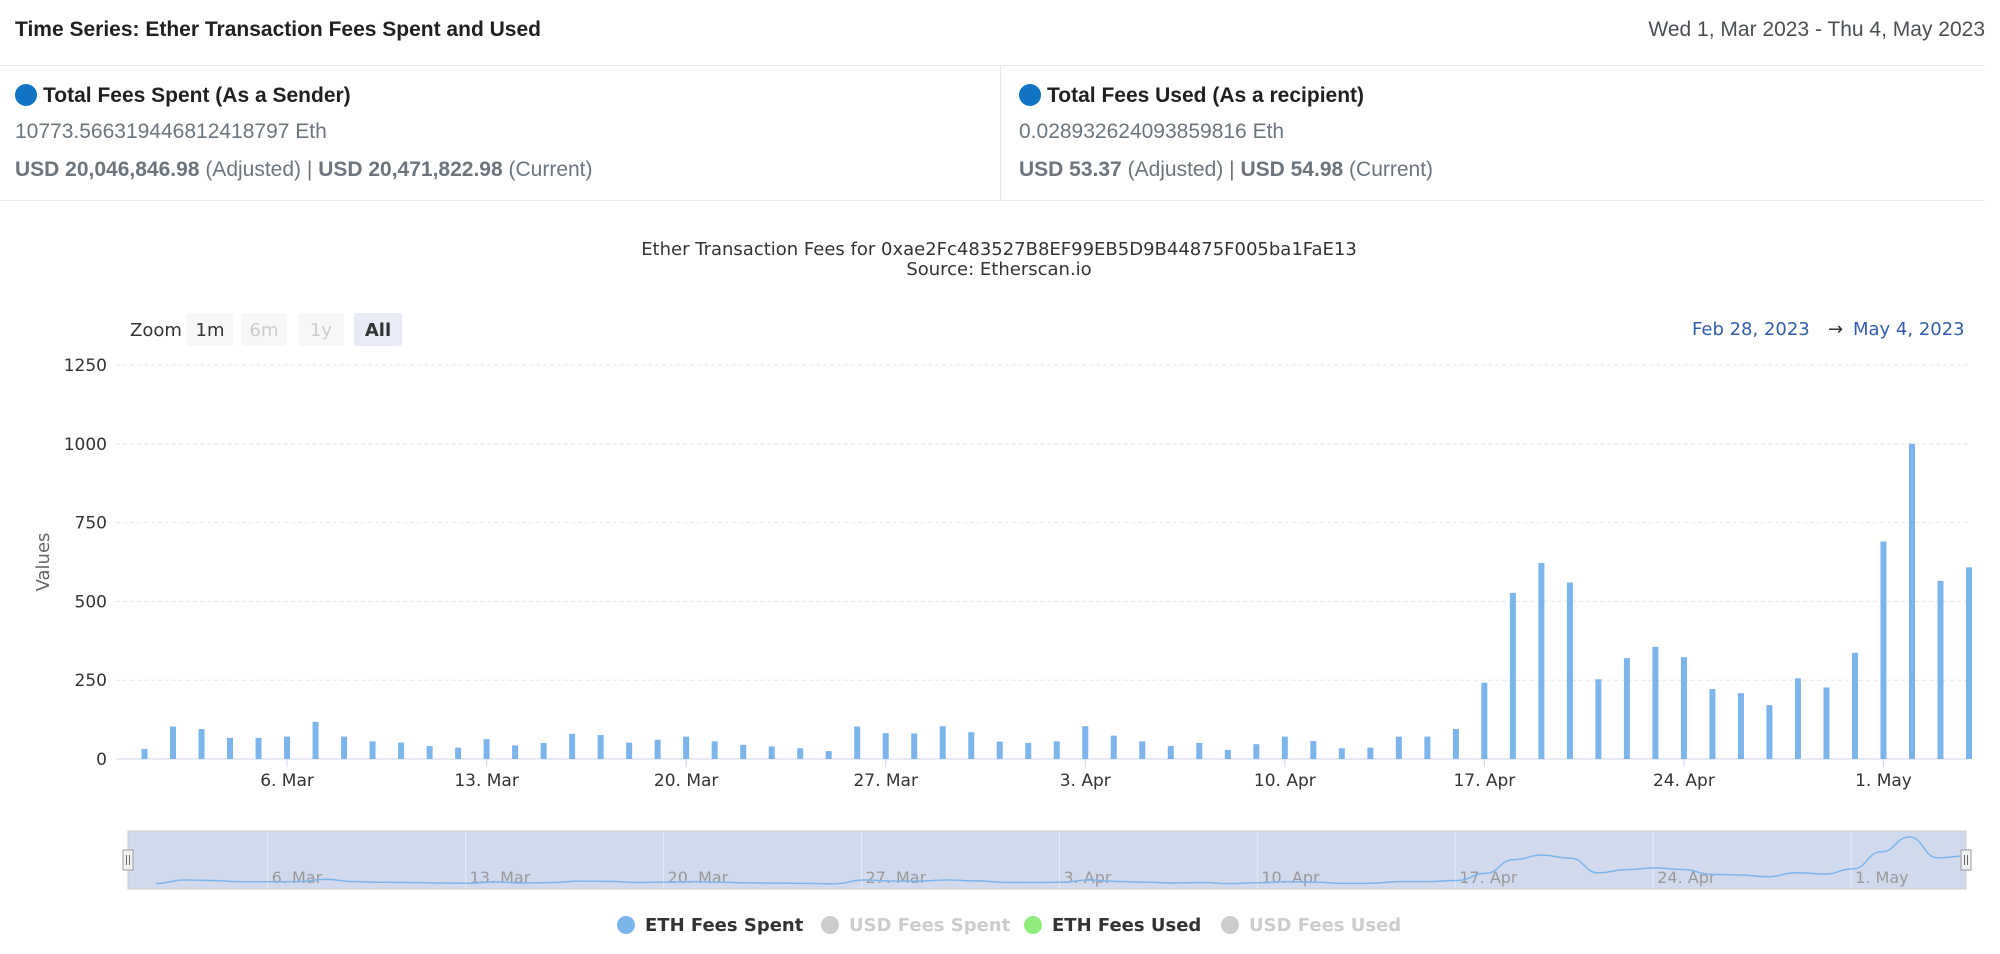 The image size is (2000, 954). I want to click on y-tick-label: 500, so click(91, 602).